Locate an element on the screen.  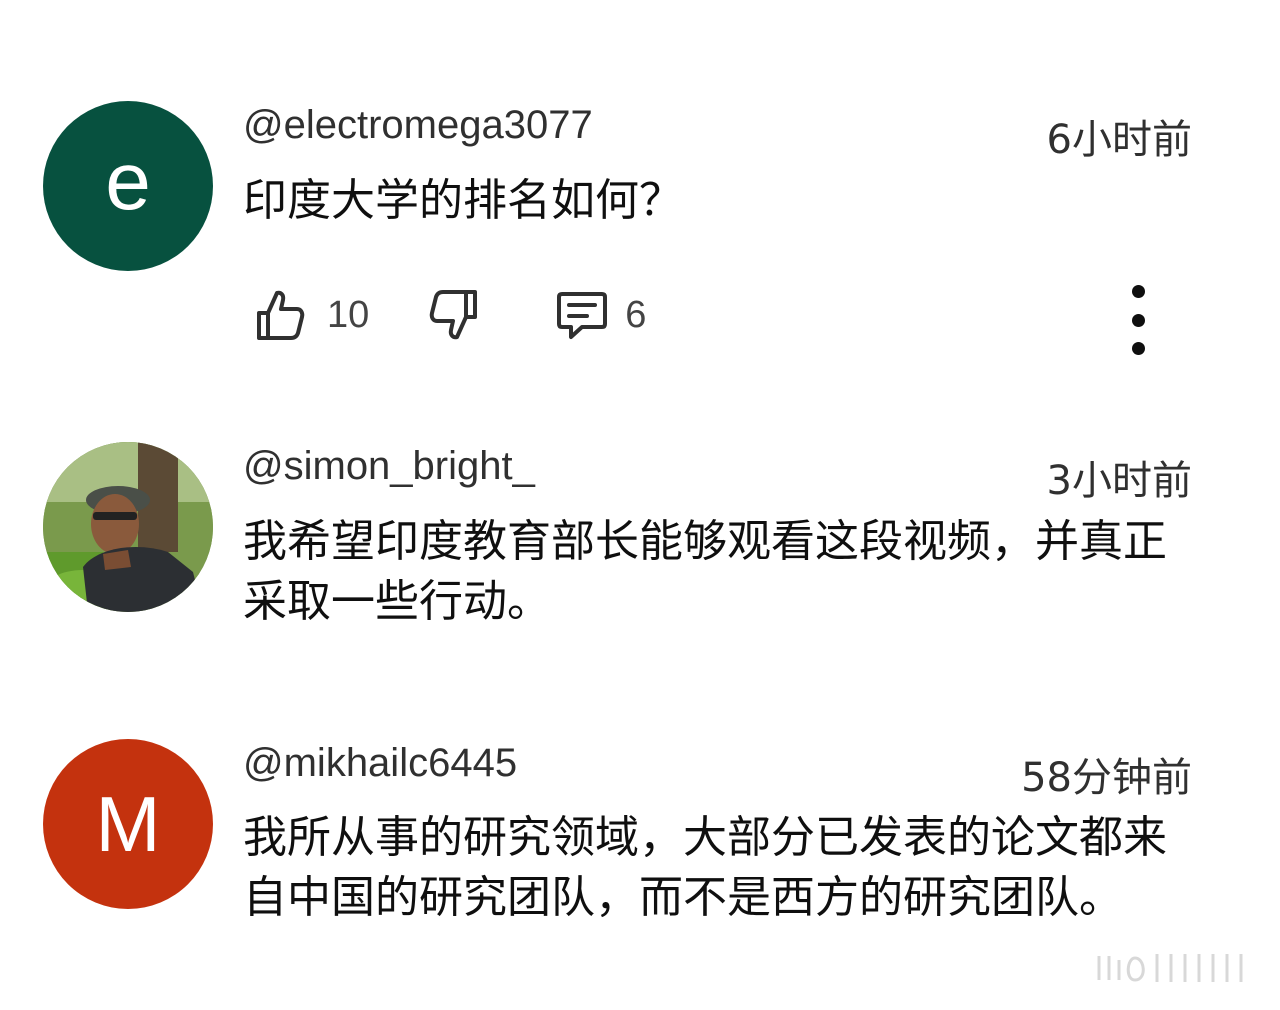
watermark-logo is located at coordinates (1170, 968).